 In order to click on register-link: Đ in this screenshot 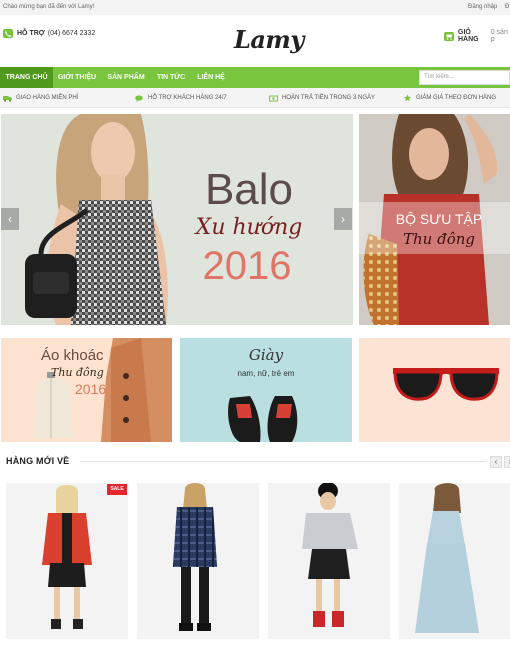, I will do `click(507, 7)`.